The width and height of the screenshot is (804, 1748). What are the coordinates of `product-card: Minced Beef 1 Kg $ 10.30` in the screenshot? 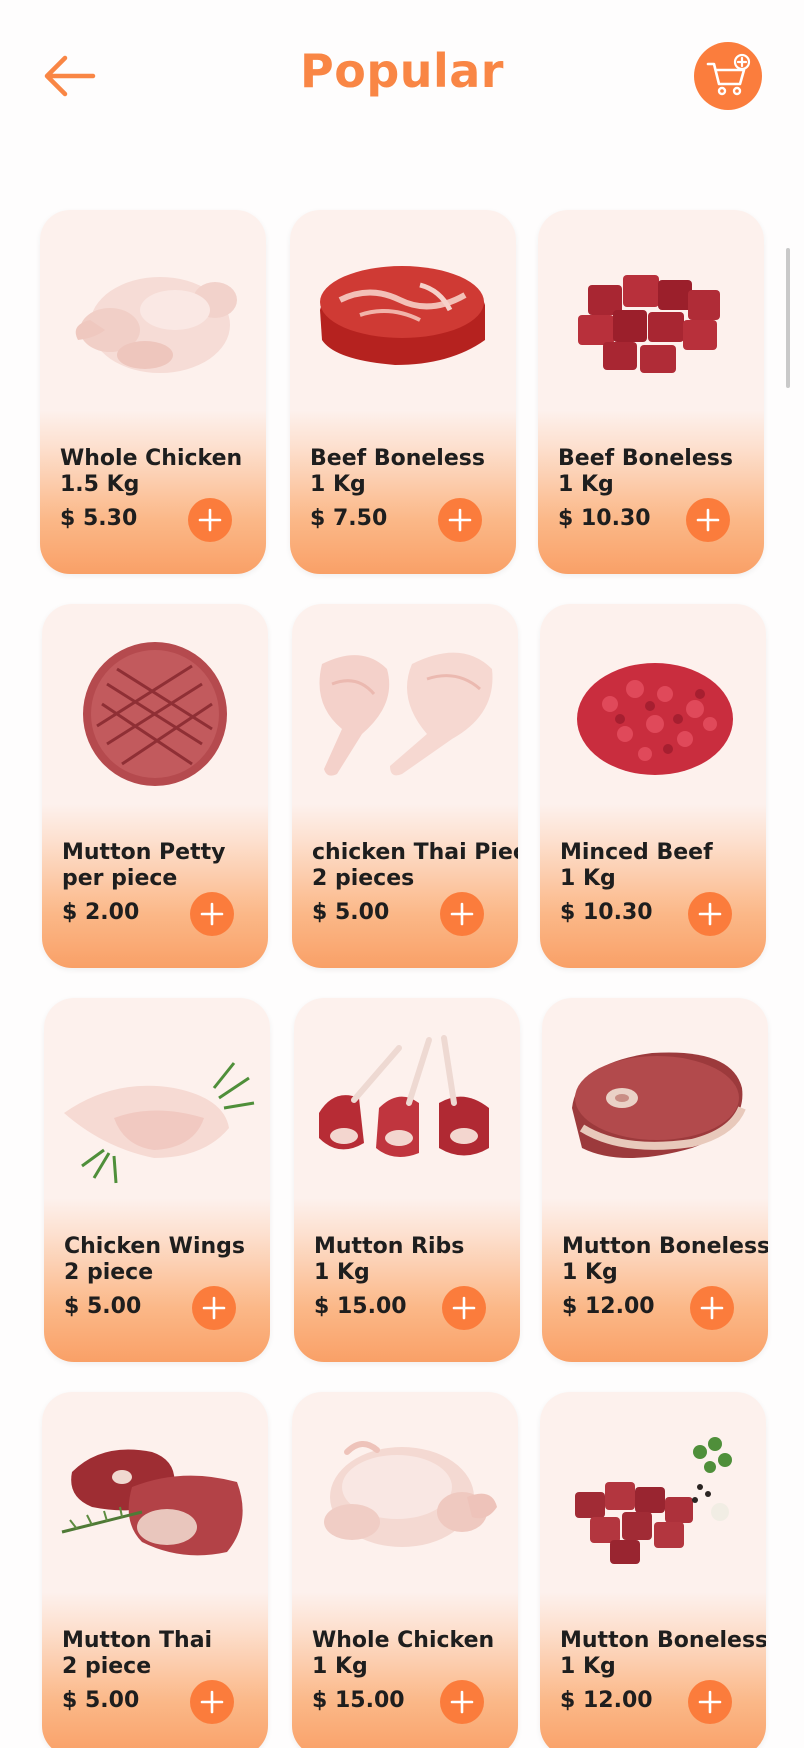 It's located at (653, 786).